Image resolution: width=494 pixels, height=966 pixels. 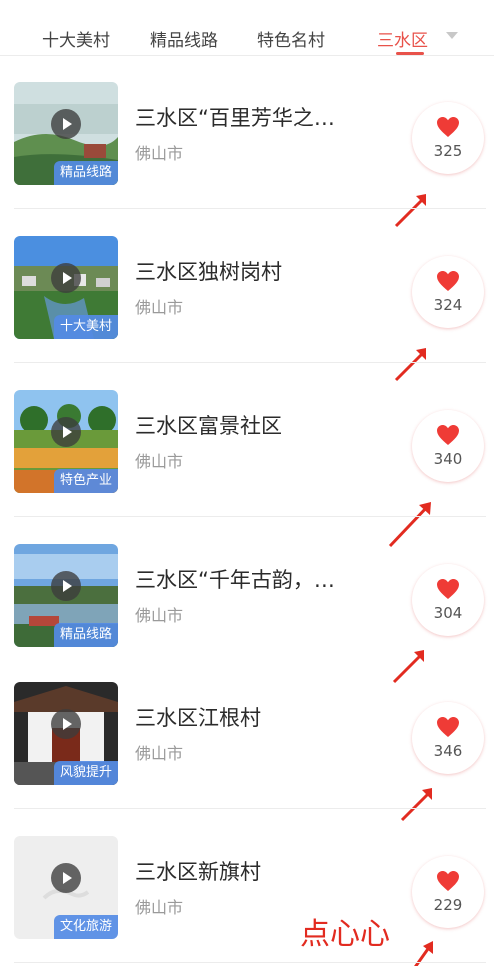 What do you see at coordinates (85, 927) in the screenshot?
I see `category-tag: 文化旅游` at bounding box center [85, 927].